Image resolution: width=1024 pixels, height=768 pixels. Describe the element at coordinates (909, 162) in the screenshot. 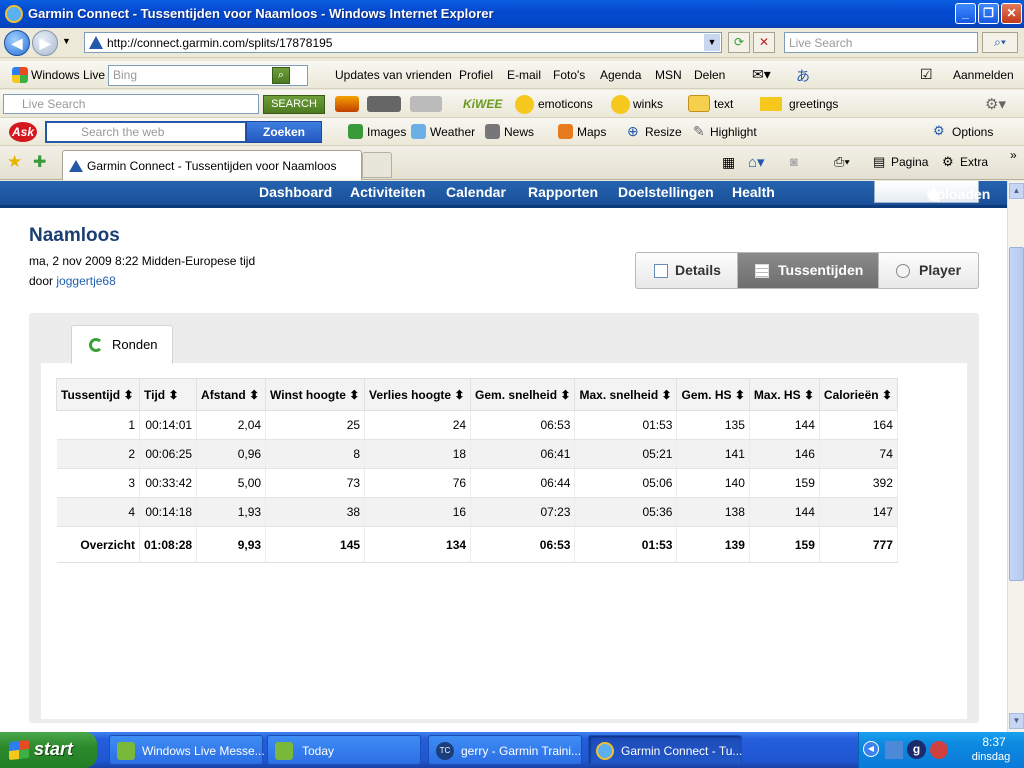

I see `page-menu: Pagina` at that location.